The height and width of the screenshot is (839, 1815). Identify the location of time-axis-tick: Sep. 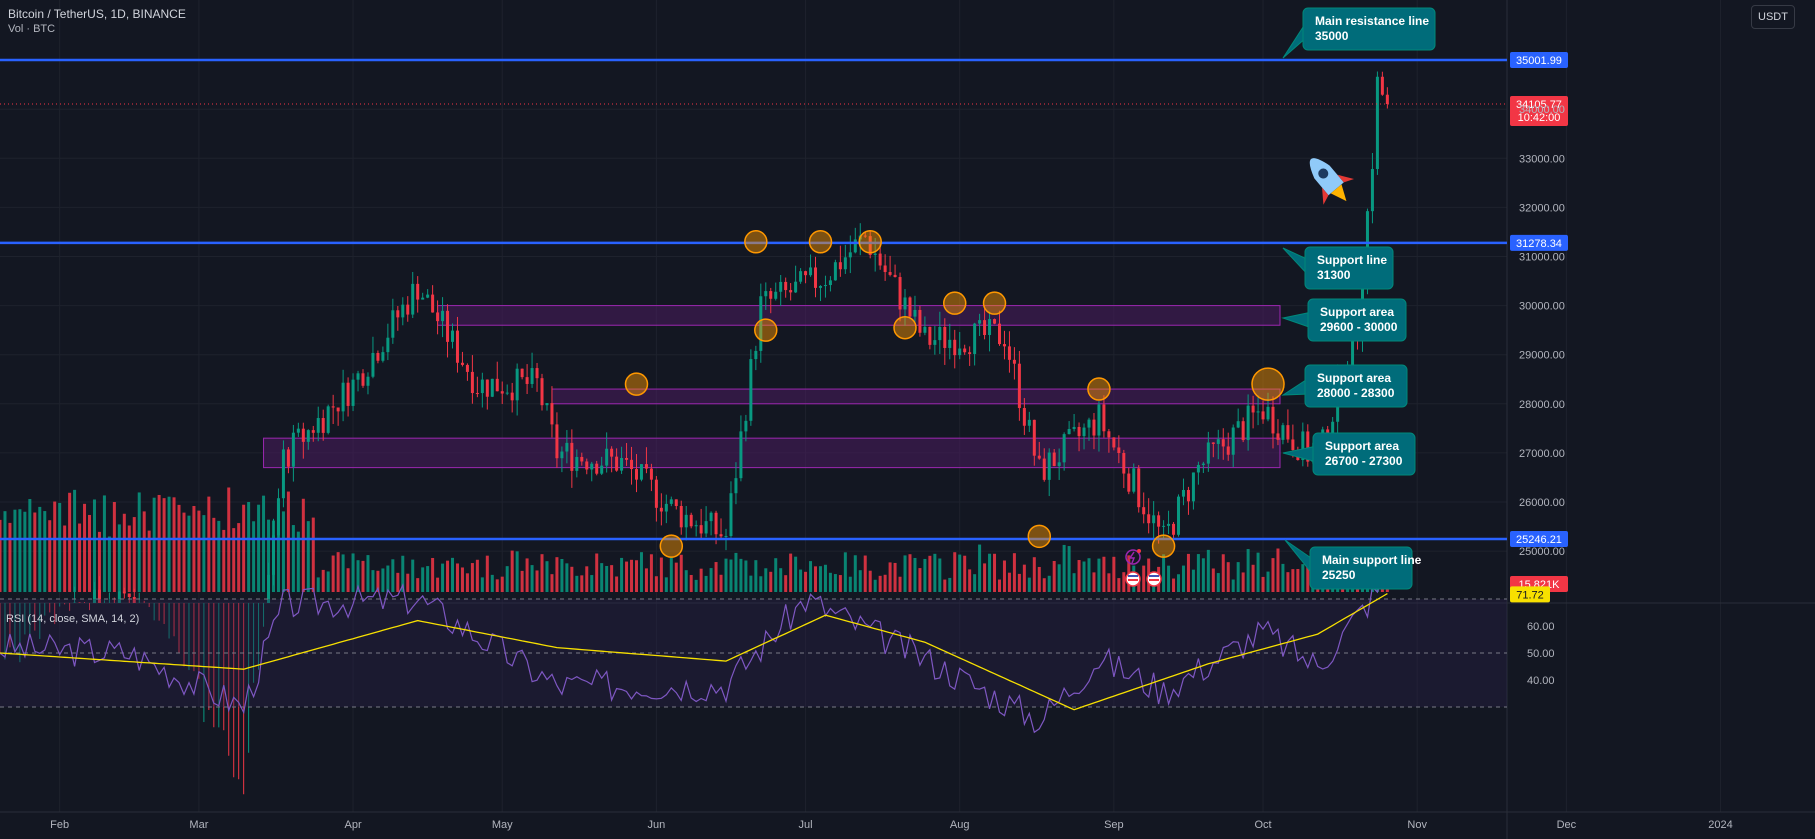
(1114, 825).